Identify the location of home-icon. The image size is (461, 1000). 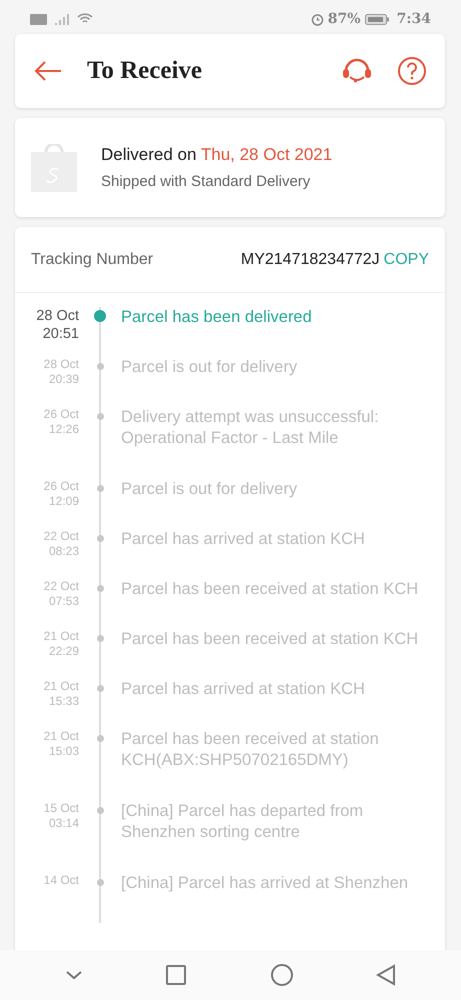
(282, 975).